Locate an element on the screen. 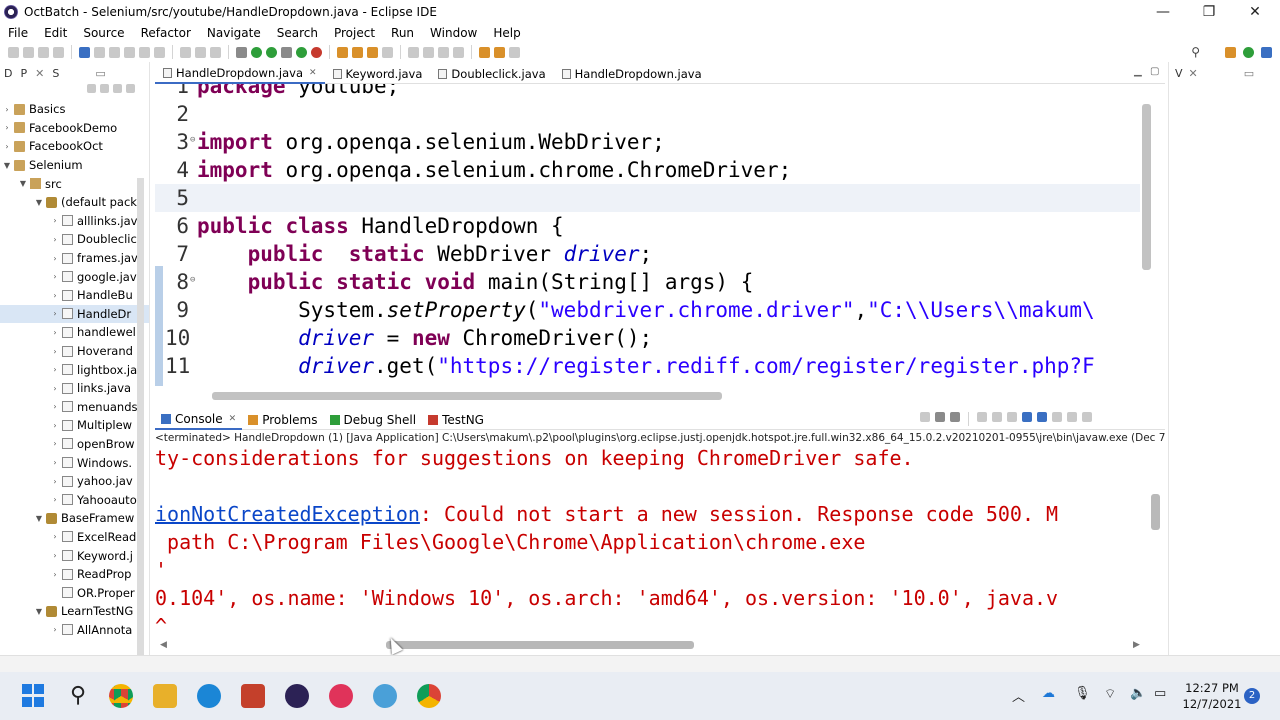 The image size is (1280, 720). console-horizontal-scrollbar is located at coordinates (540, 645).